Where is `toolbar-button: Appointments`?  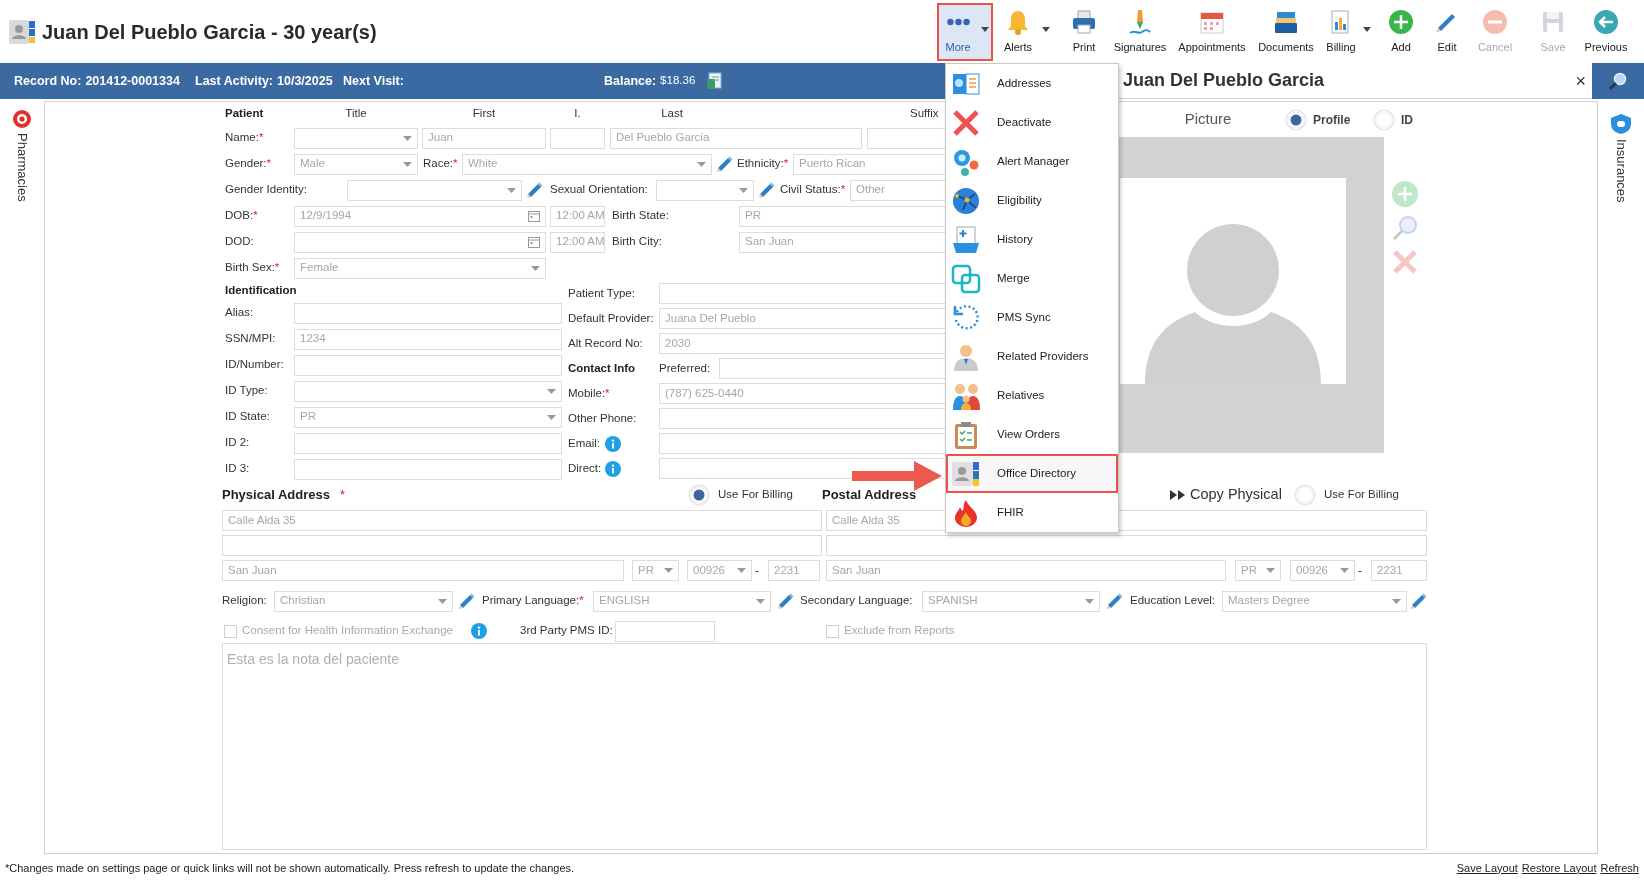 toolbar-button: Appointments is located at coordinates (1212, 31).